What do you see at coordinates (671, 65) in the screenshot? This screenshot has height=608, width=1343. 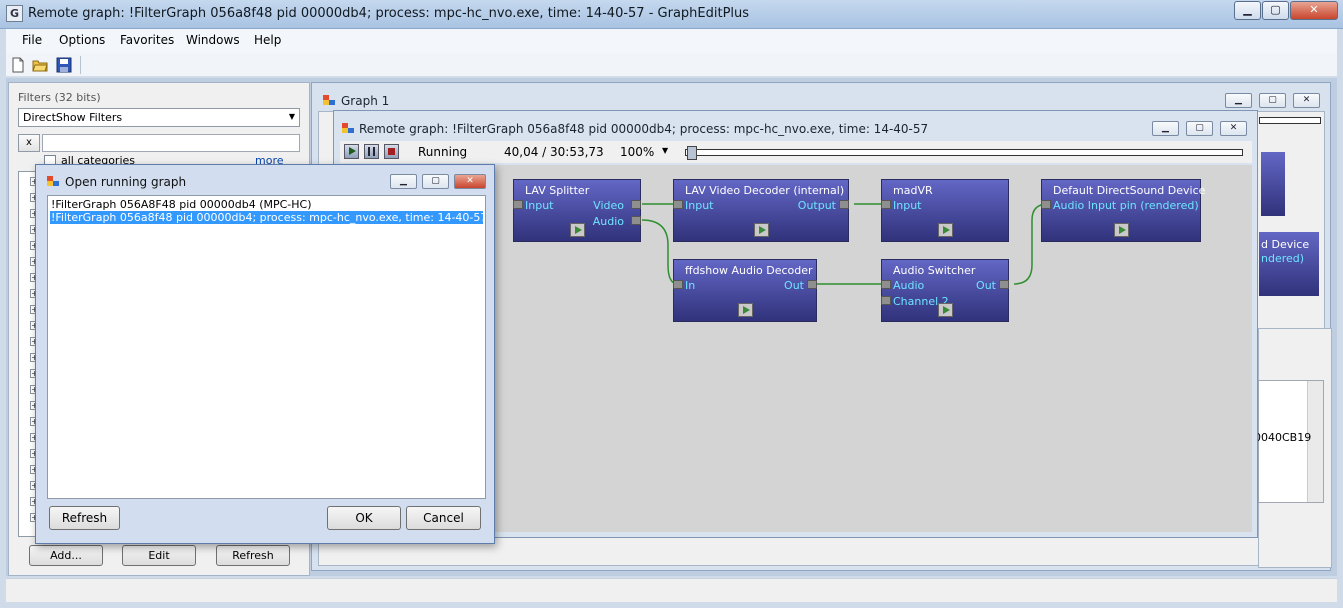 I see `toolbar` at bounding box center [671, 65].